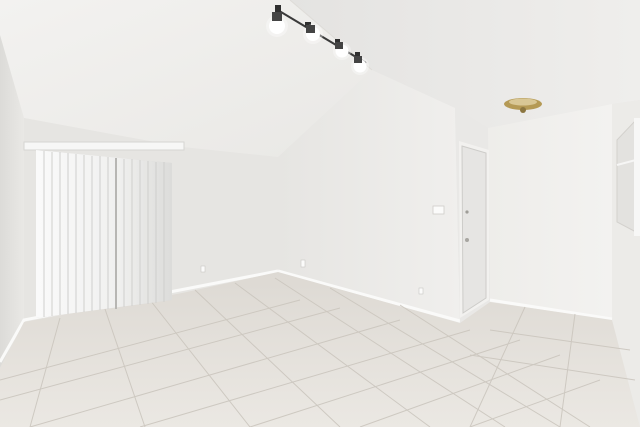  What do you see at coordinates (474, 229) in the screenshot?
I see `entry-door` at bounding box center [474, 229].